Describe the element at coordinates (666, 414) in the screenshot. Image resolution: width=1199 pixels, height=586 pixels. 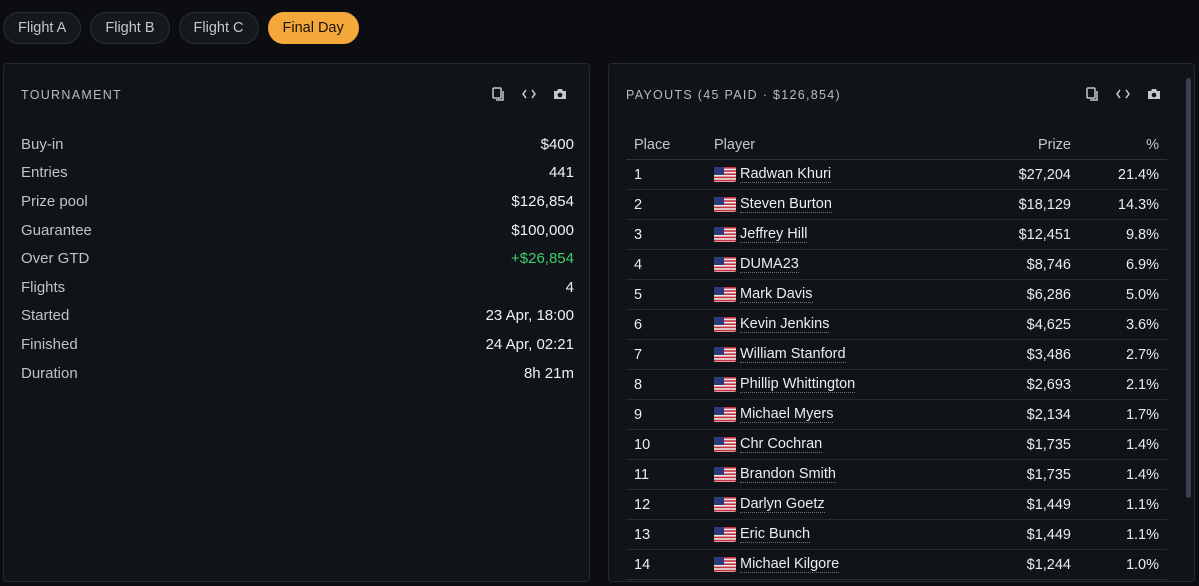
I see `place-cell: 9` at that location.